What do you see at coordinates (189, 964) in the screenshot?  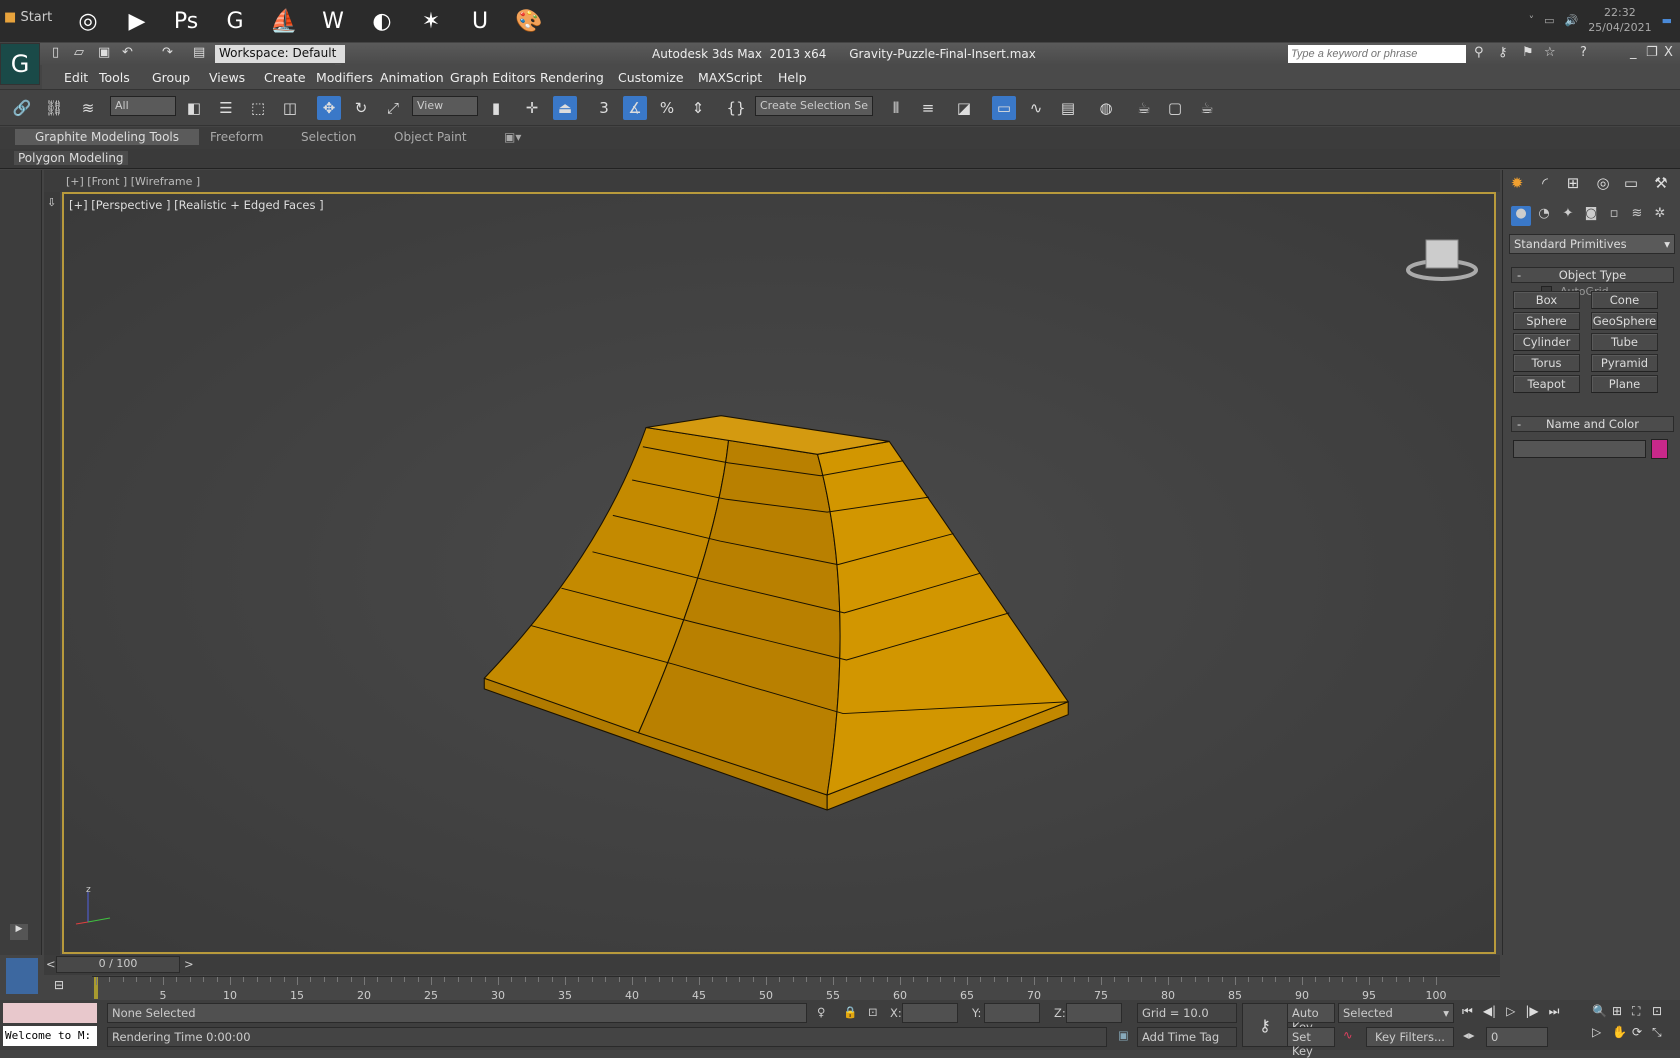 I see `next-frame-icon: >` at bounding box center [189, 964].